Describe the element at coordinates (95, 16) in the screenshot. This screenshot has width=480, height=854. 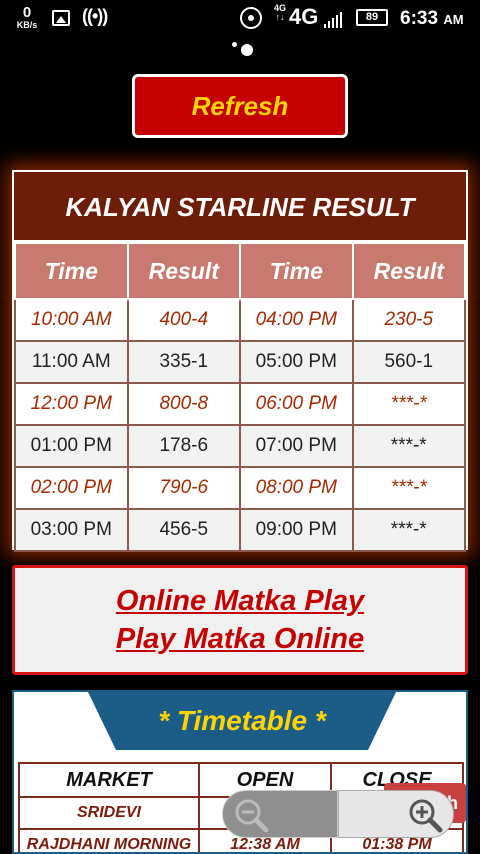
I see `wireless-signal-icon: ((•))` at that location.